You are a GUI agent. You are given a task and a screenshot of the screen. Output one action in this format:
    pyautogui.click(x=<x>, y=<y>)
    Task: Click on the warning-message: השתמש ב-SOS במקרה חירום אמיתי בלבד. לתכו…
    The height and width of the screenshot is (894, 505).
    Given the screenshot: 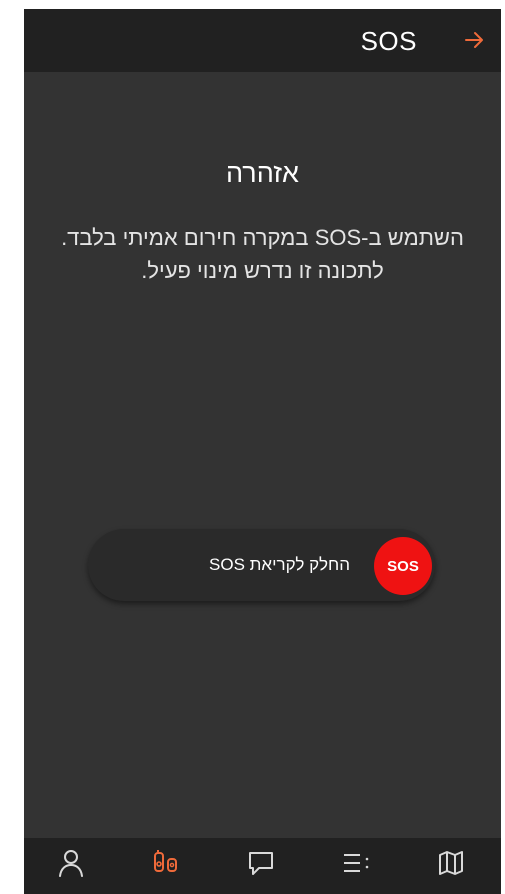 What is the action you would take?
    pyautogui.click(x=262, y=254)
    